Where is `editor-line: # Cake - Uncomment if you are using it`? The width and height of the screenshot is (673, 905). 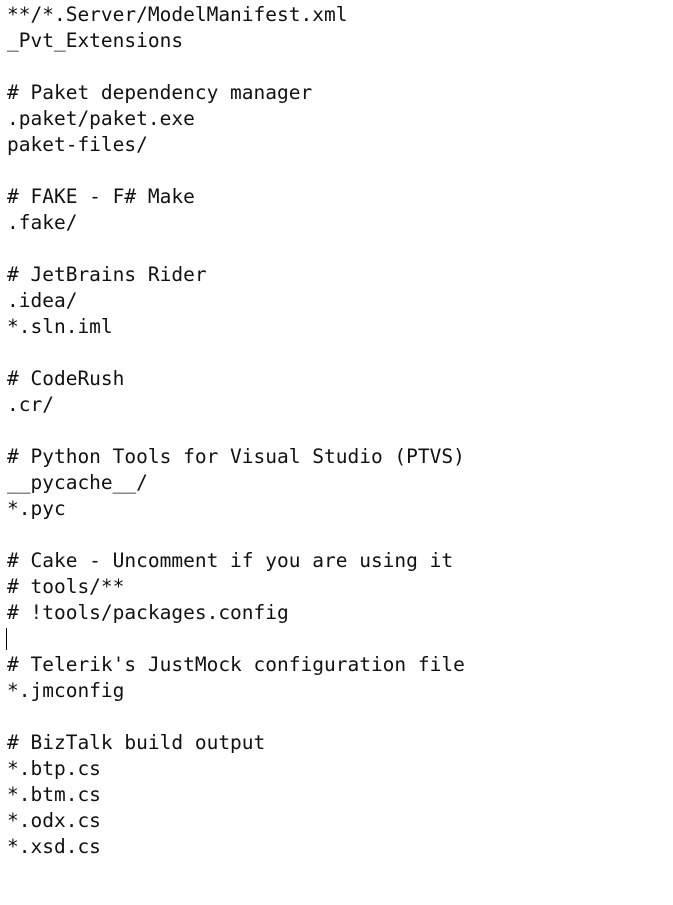
editor-line: # Cake - Uncomment if you are using it is located at coordinates (337, 561).